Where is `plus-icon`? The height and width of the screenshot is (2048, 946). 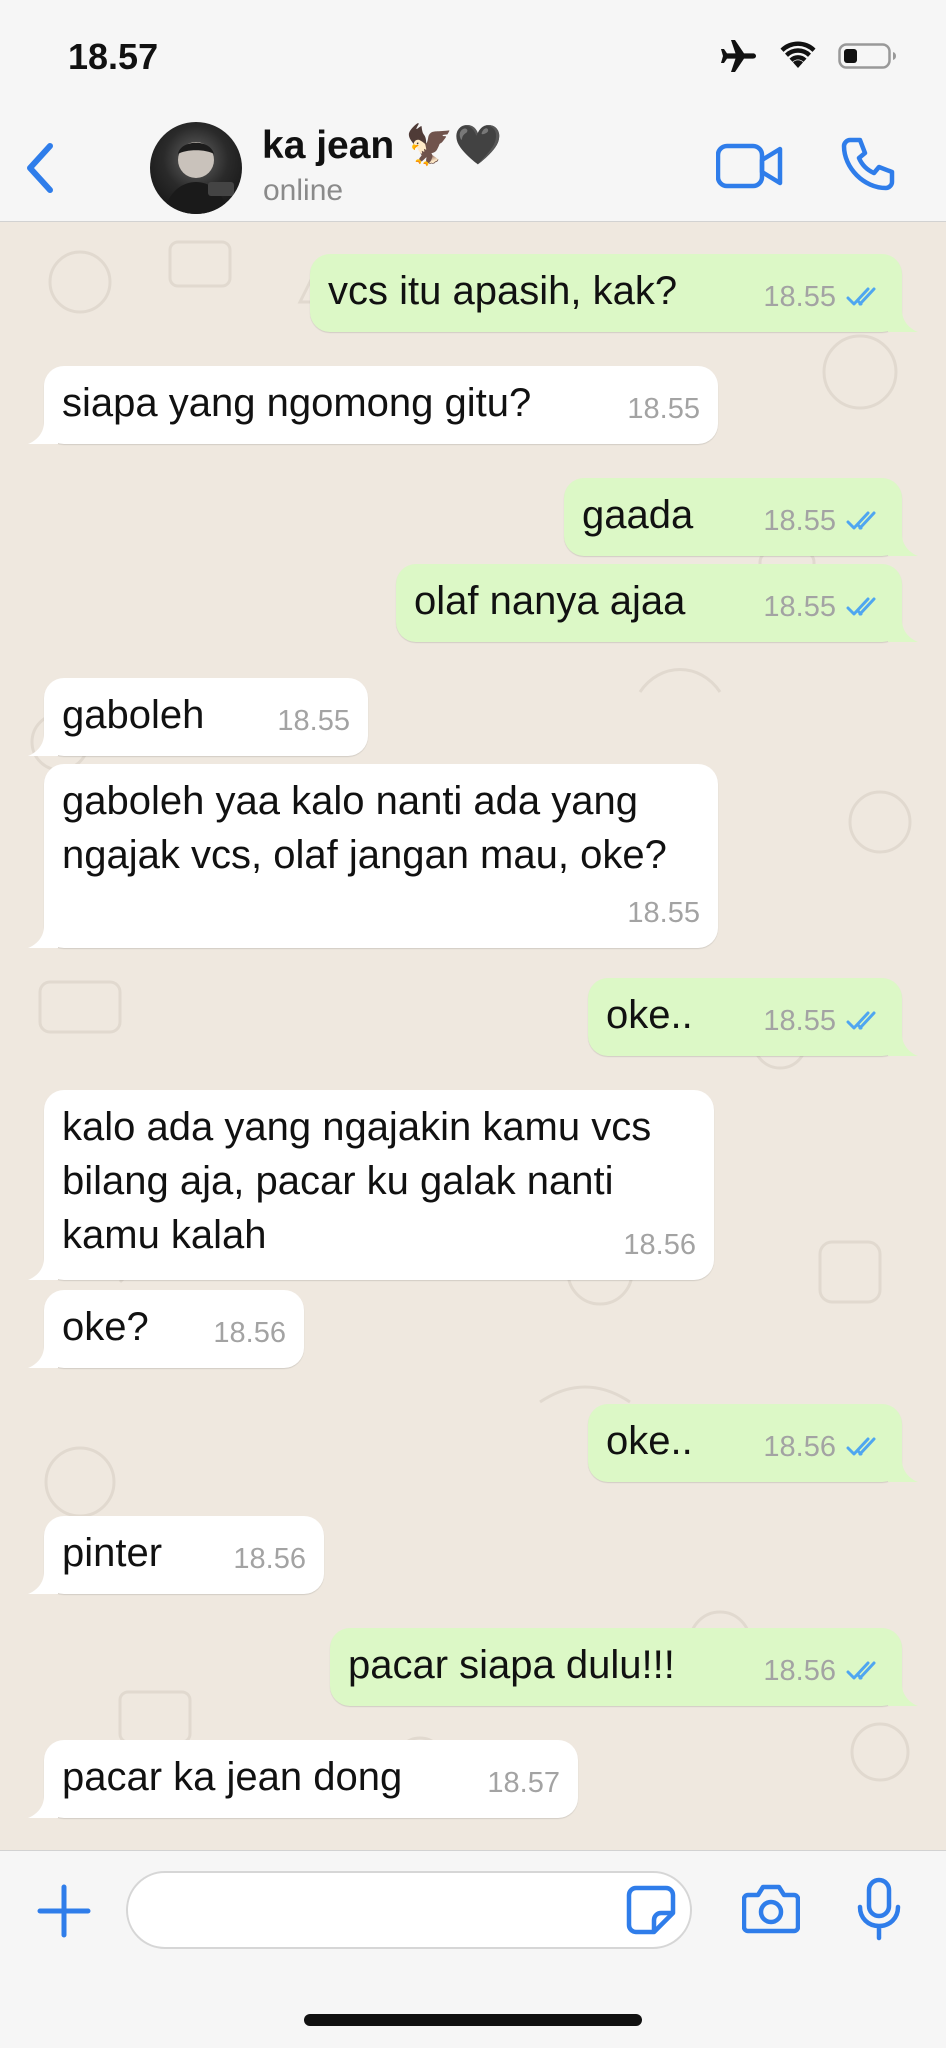 plus-icon is located at coordinates (64, 1911).